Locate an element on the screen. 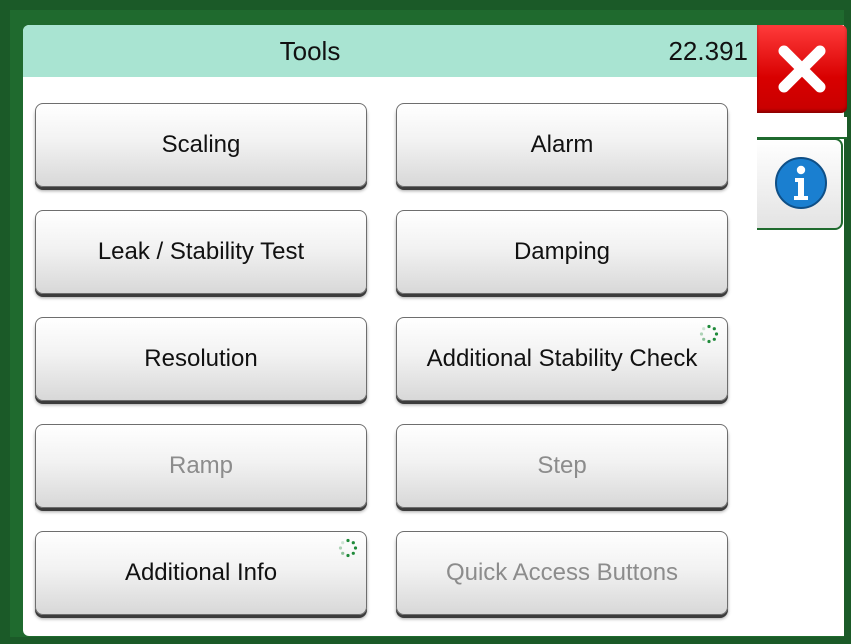 The image size is (851, 644). button-label: Scaling is located at coordinates (201, 144).